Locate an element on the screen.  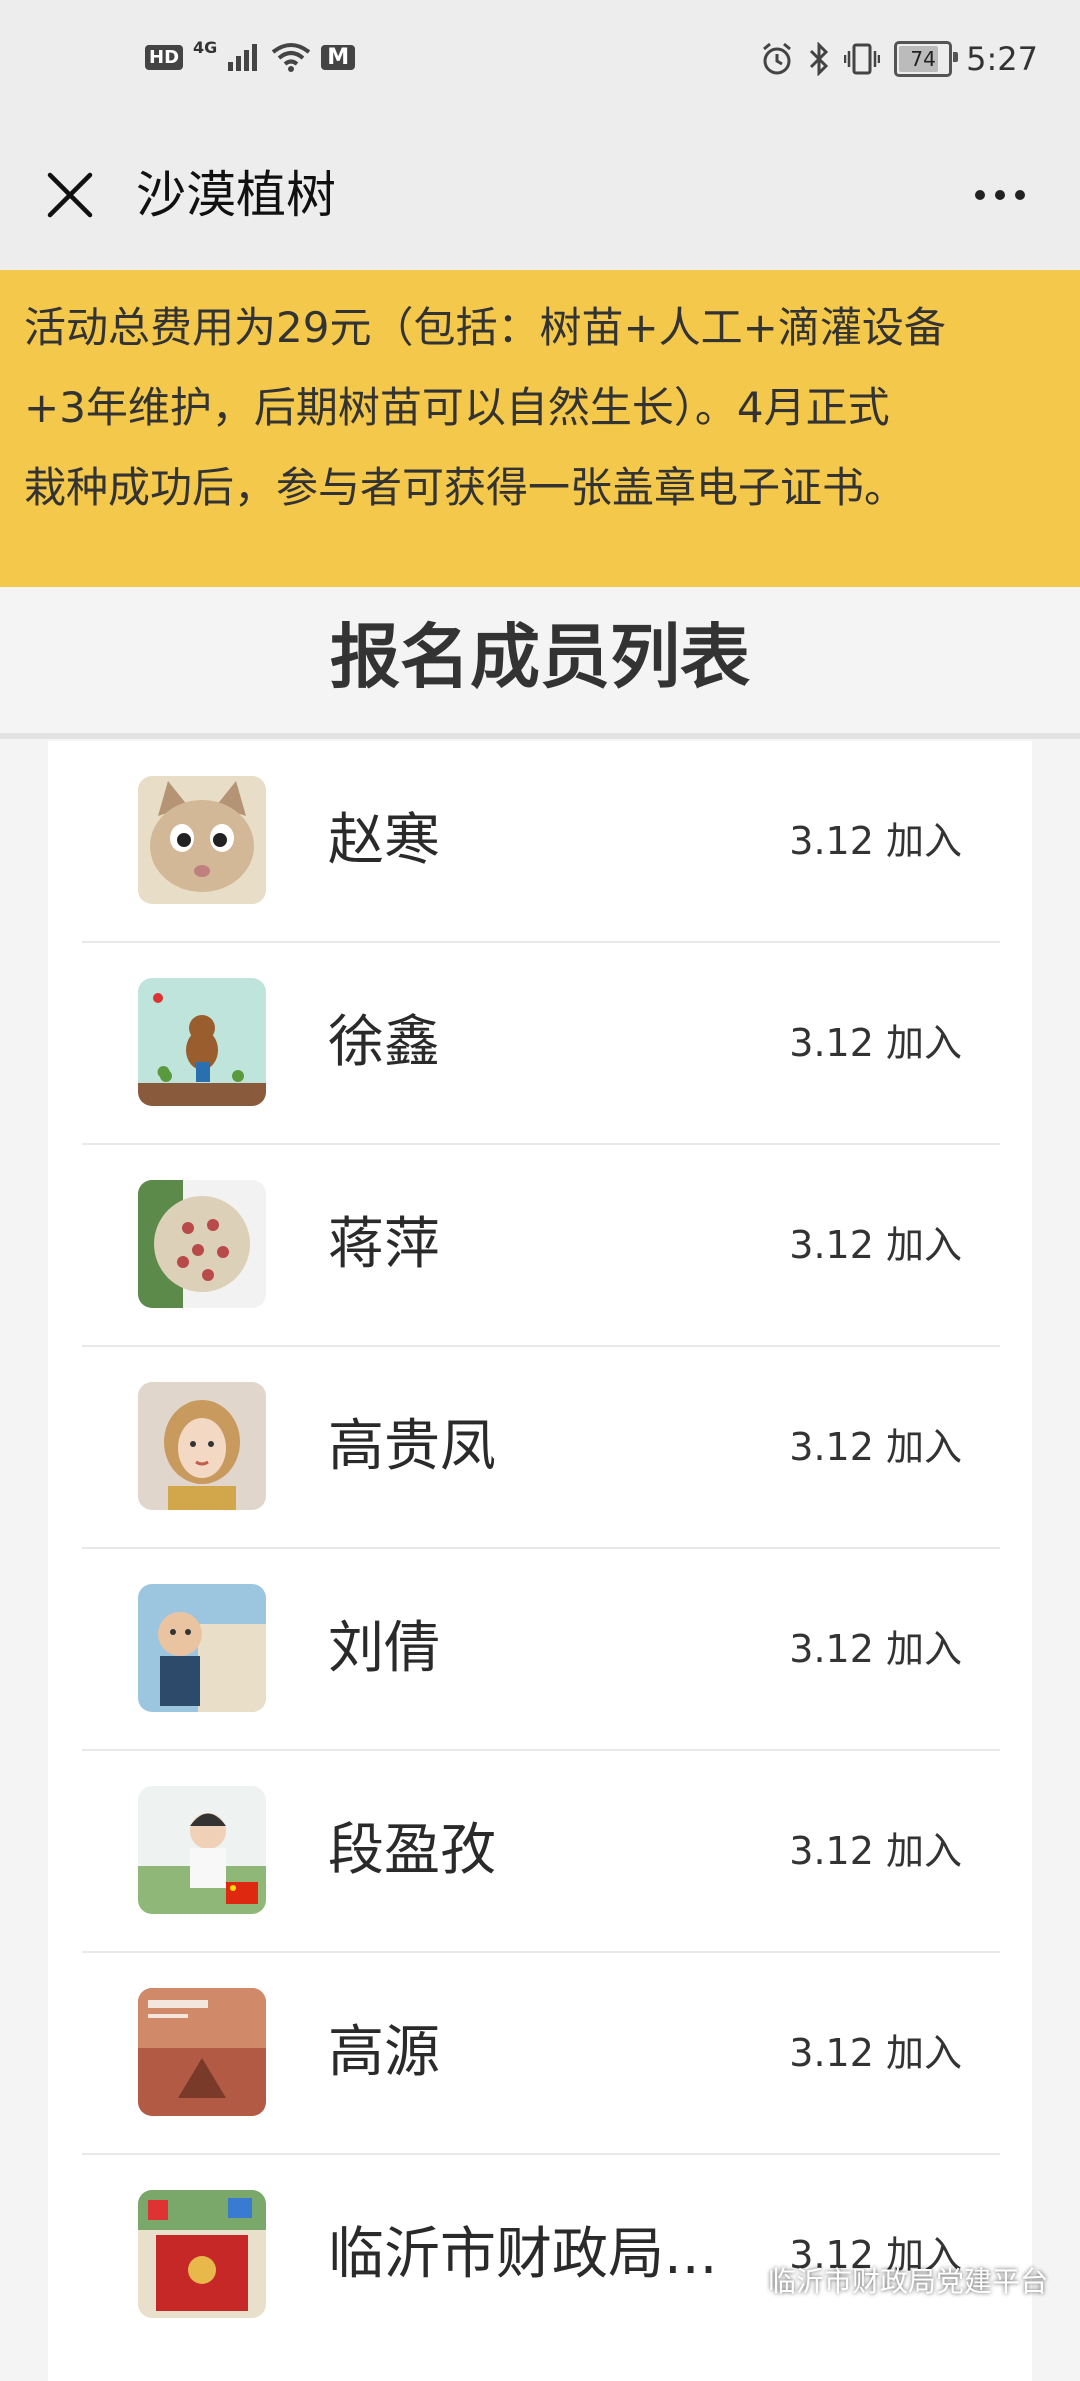
member-list-title: 报名成员列表 is located at coordinates (540, 657).